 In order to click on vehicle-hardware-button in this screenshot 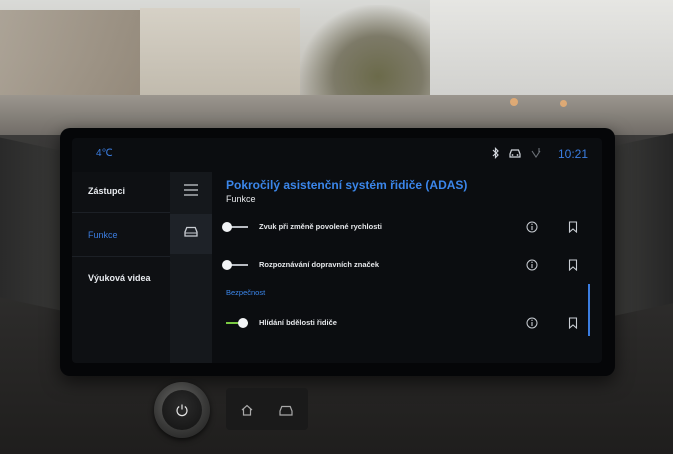, I will do `click(286, 410)`.